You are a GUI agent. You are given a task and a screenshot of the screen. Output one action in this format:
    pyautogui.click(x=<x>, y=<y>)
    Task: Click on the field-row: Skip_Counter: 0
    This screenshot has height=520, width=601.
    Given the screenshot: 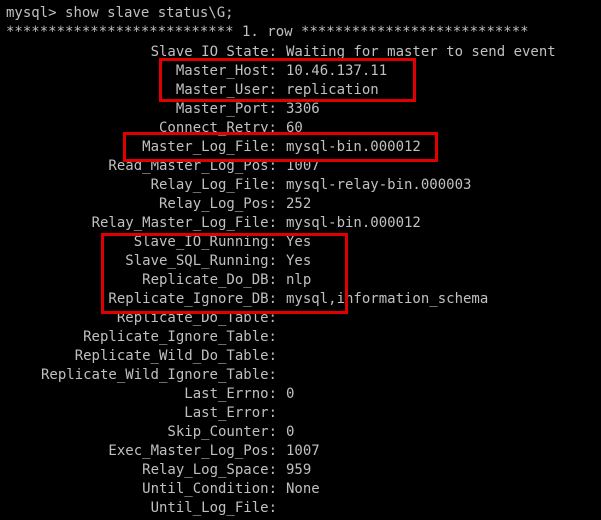 What is the action you would take?
    pyautogui.click(x=300, y=432)
    